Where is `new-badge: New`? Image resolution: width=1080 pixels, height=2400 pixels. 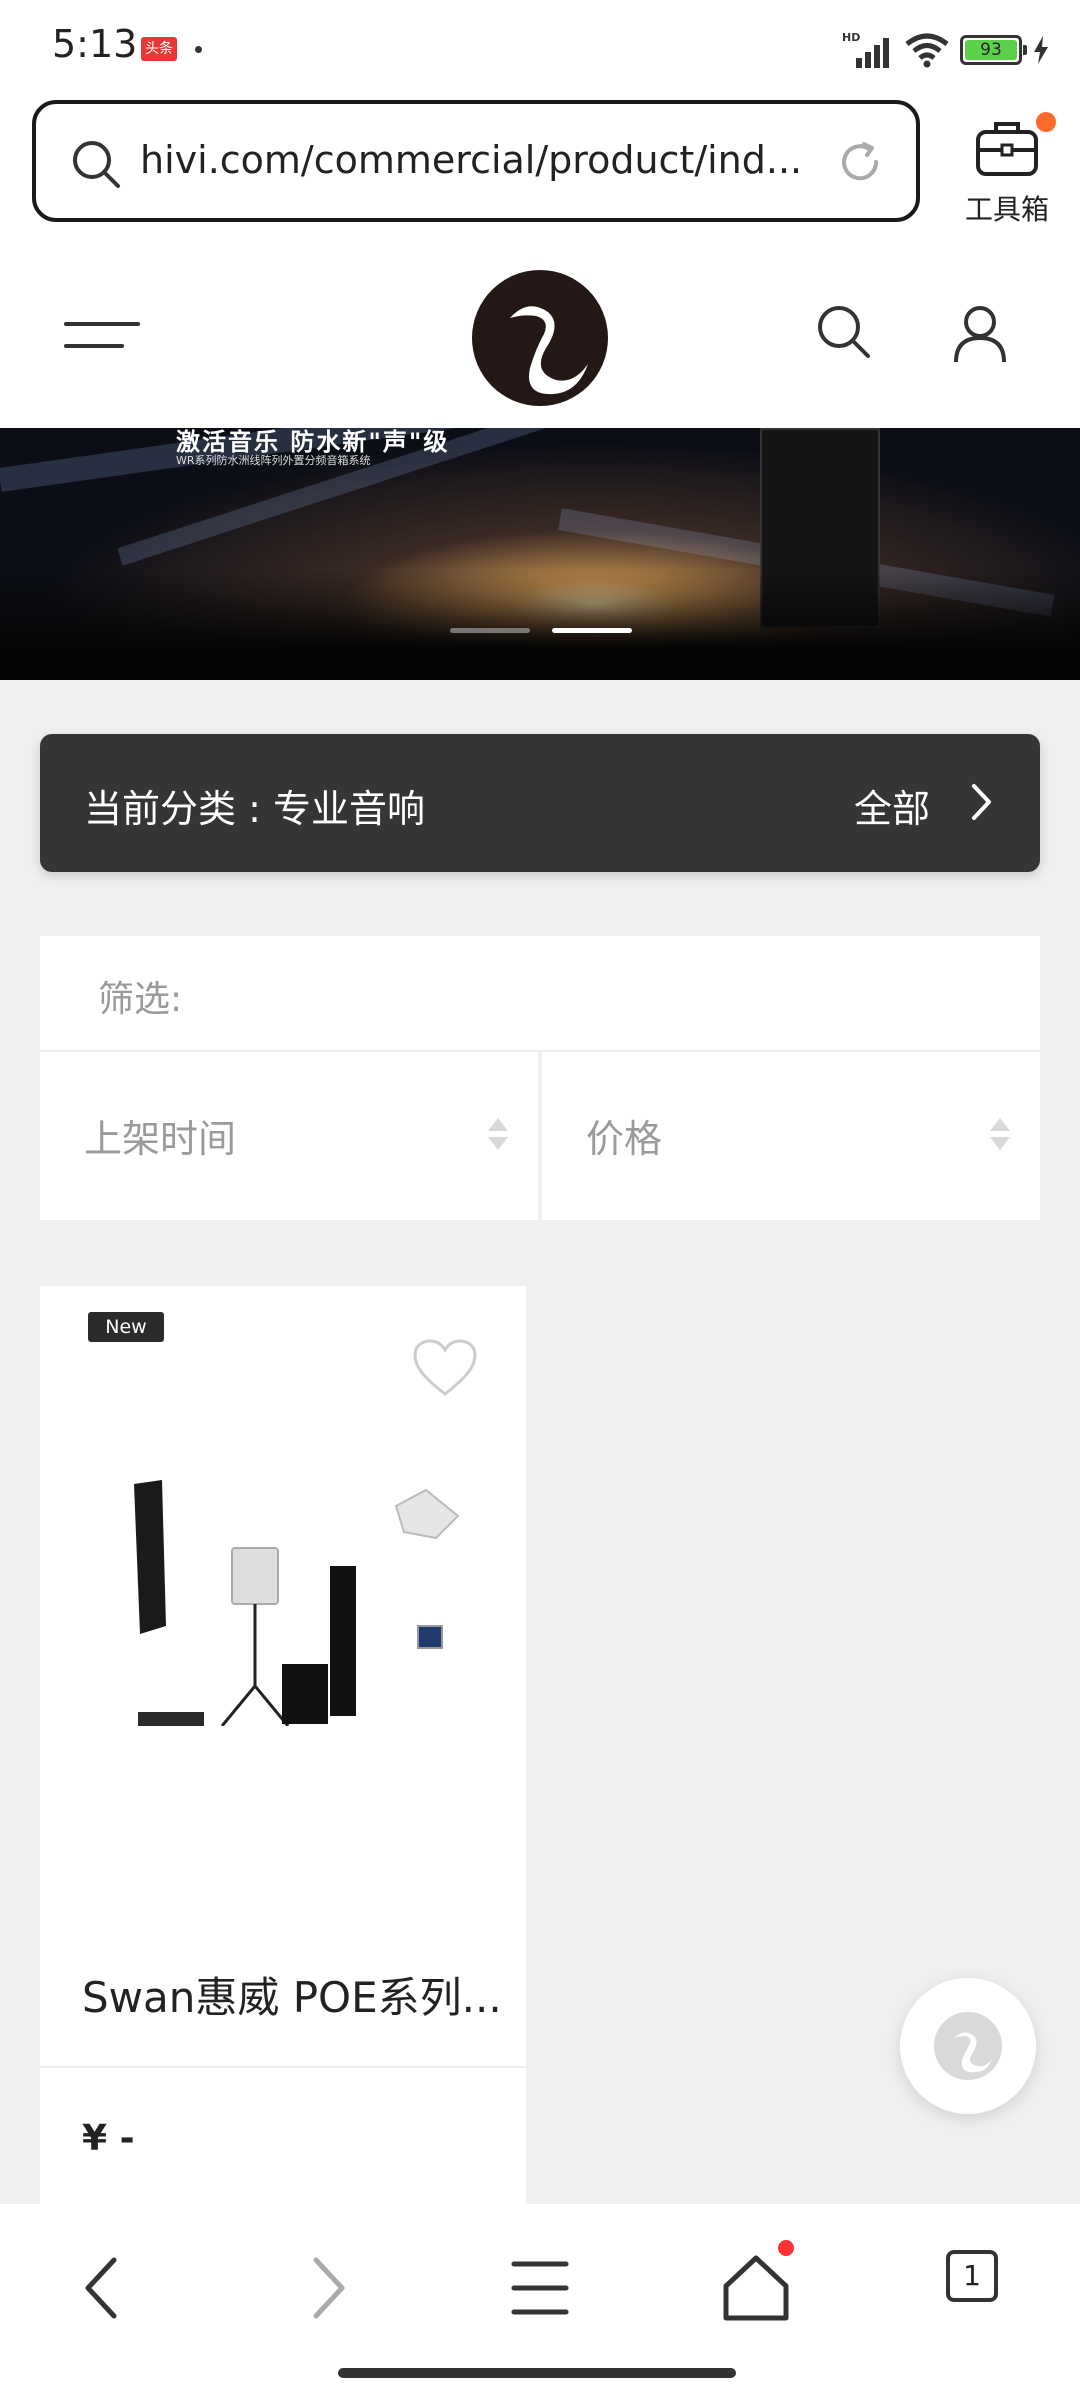
new-badge: New is located at coordinates (126, 1327).